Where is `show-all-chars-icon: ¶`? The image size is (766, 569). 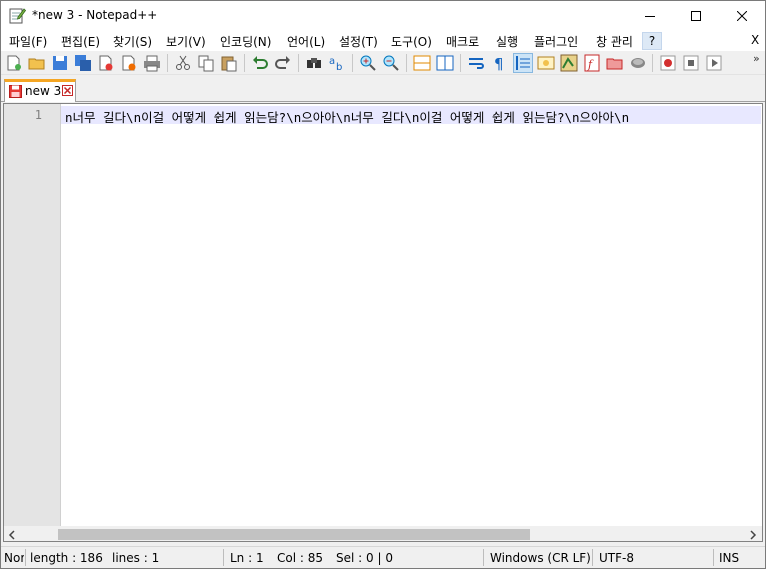 show-all-chars-icon: ¶ is located at coordinates (499, 63).